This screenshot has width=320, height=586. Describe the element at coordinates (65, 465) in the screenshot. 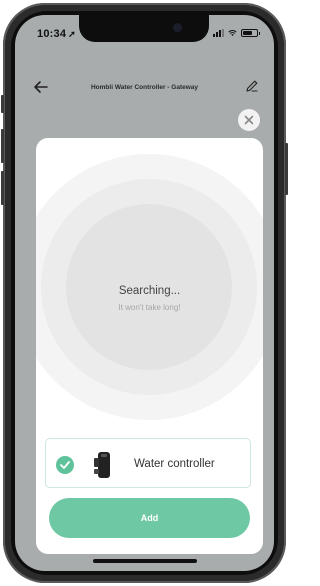

I see `checkmark-icon` at that location.